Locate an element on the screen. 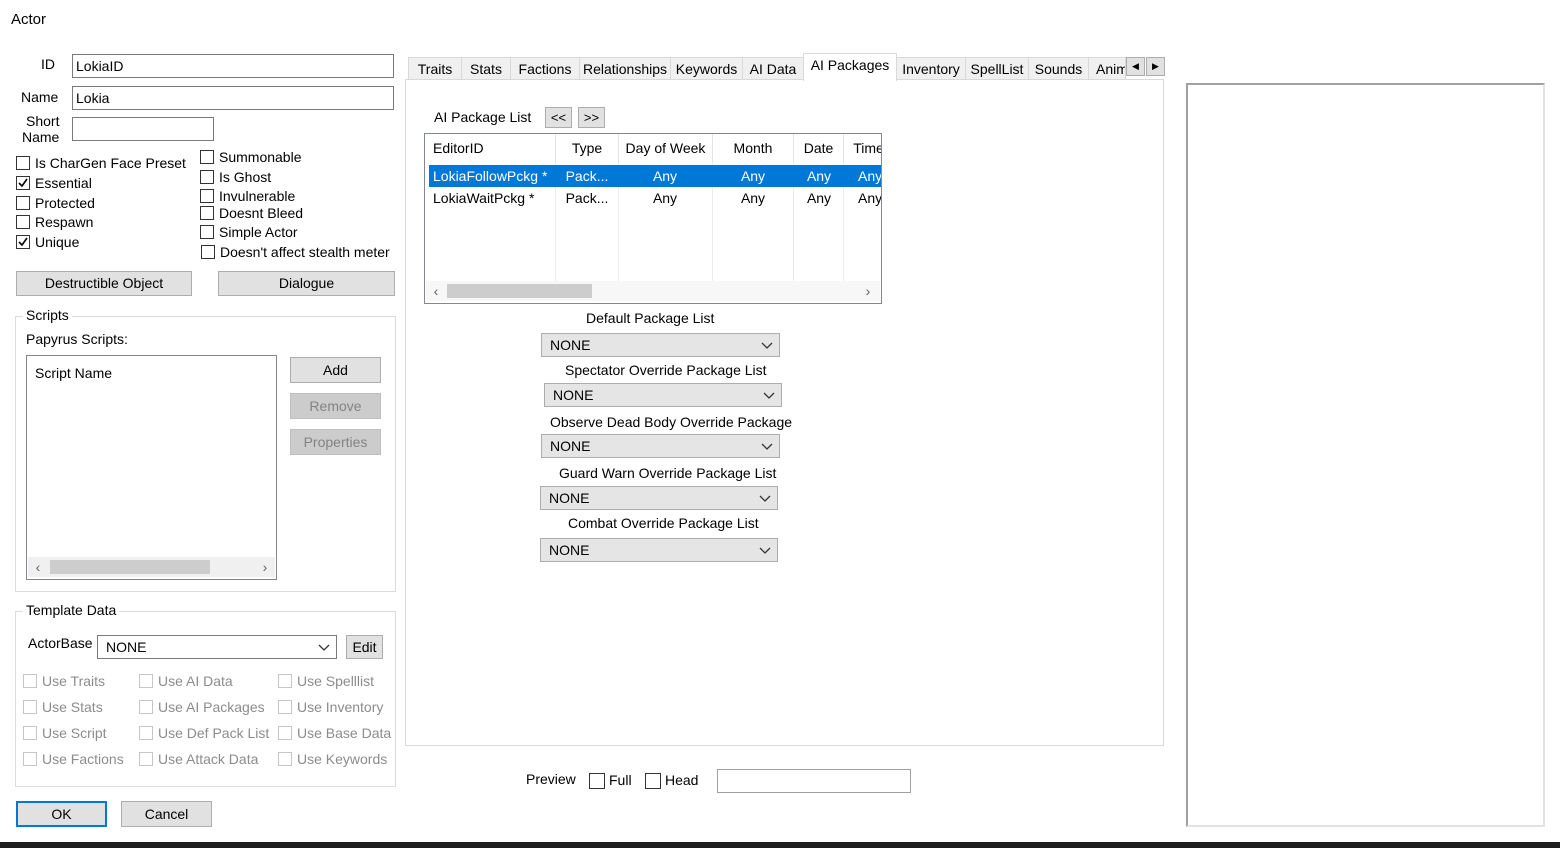 The height and width of the screenshot is (848, 1560). essential-checkbox is located at coordinates (23, 183).